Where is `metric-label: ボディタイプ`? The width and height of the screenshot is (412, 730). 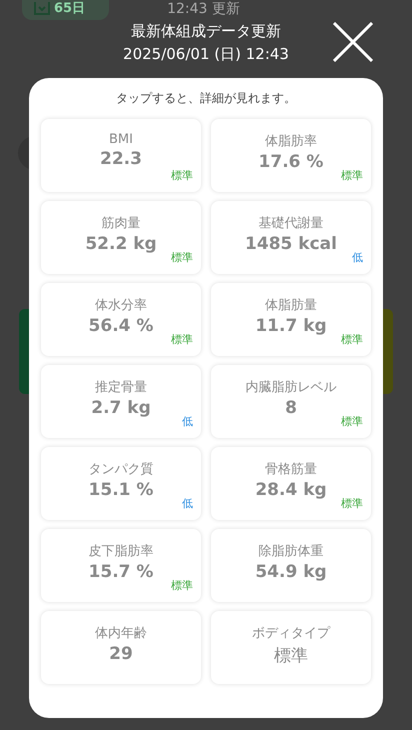
metric-label: ボディタイプ is located at coordinates (291, 633).